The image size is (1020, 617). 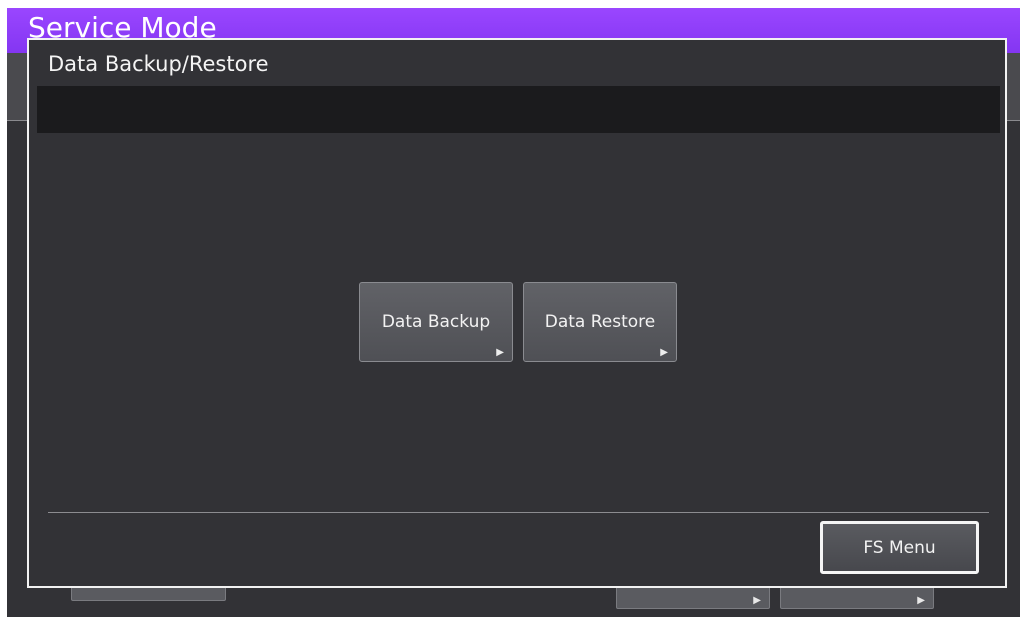 I want to click on data-backup-button: Data Backup ▶, so click(x=436, y=322).